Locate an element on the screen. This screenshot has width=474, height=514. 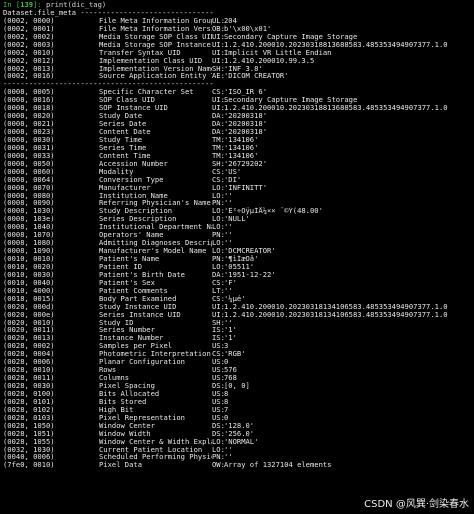
element-name: Window Center & Width Explanation is located at coordinates (155, 441).